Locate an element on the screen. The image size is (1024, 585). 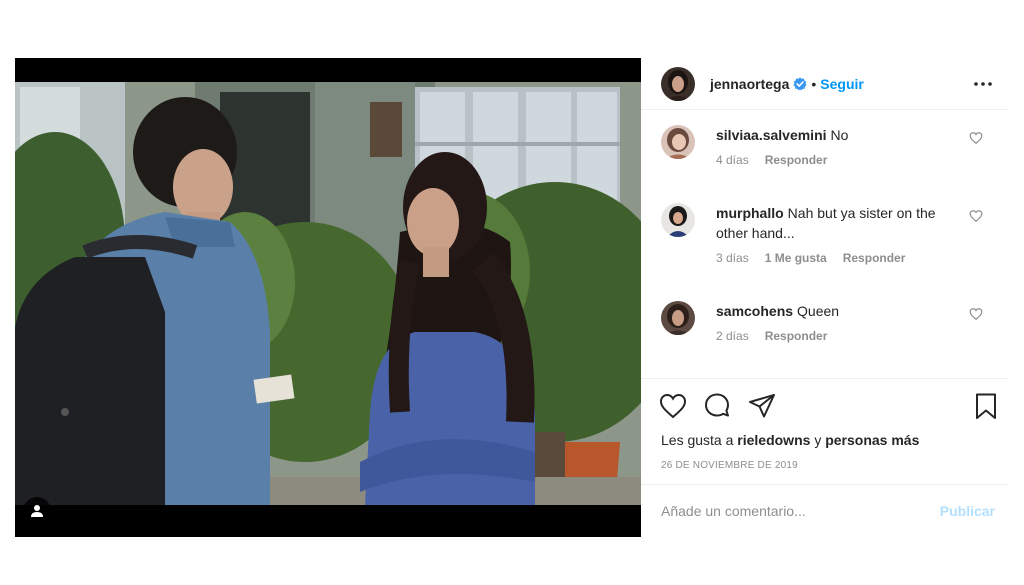
comment-input is located at coordinates (791, 511).